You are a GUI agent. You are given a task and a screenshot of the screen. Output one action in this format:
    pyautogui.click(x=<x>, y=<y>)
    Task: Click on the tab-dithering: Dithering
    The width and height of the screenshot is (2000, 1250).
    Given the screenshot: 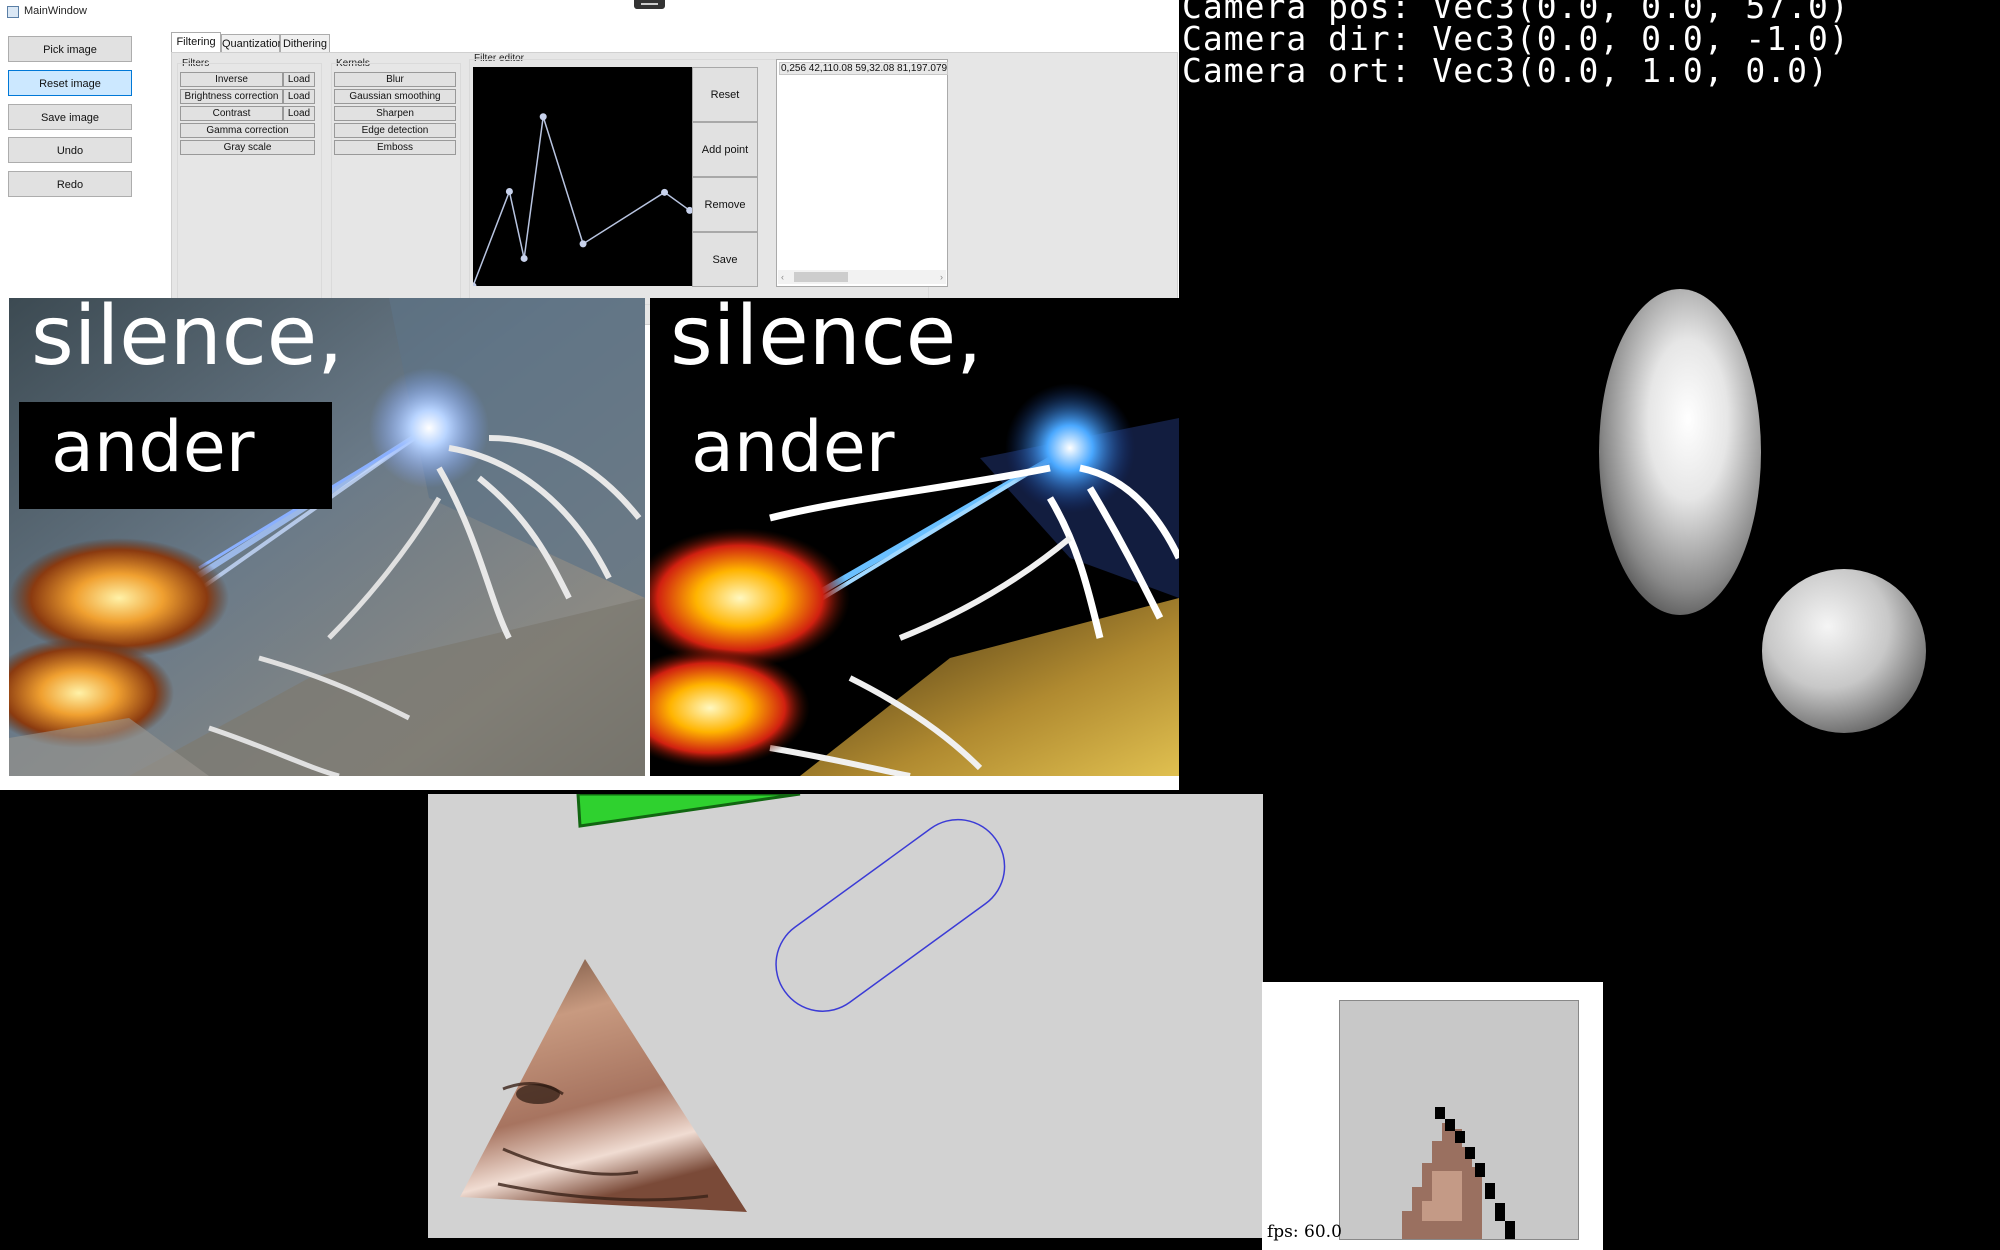 What is the action you would take?
    pyautogui.click(x=305, y=43)
    